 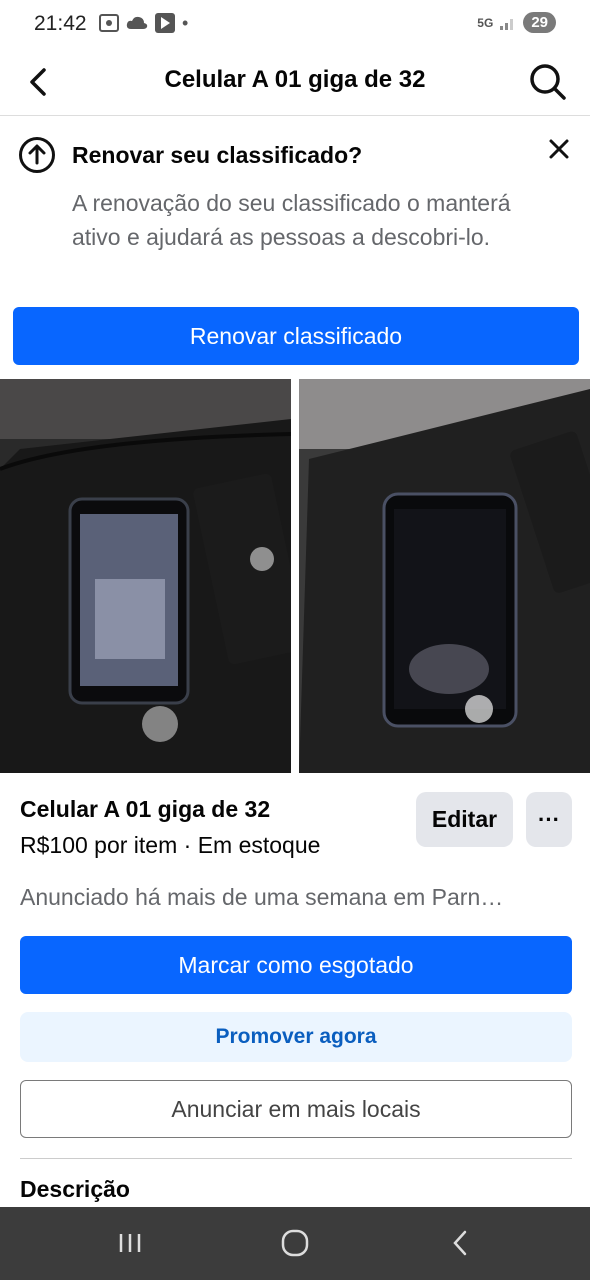 What do you see at coordinates (109, 23) in the screenshot?
I see `screenshot-icon` at bounding box center [109, 23].